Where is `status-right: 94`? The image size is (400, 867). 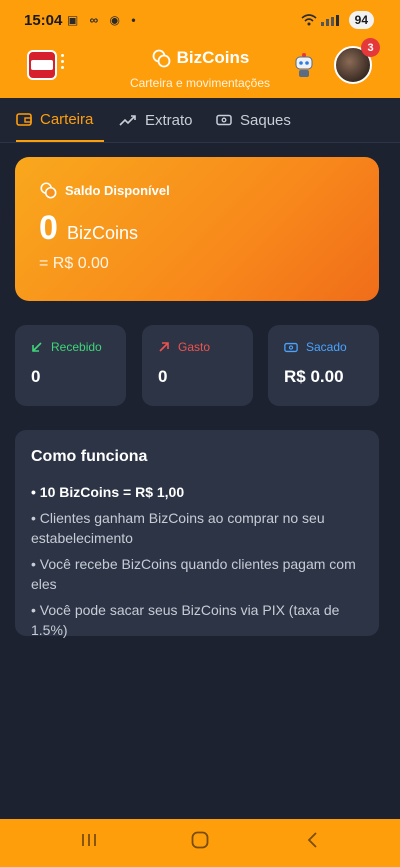 status-right: 94 is located at coordinates (337, 20).